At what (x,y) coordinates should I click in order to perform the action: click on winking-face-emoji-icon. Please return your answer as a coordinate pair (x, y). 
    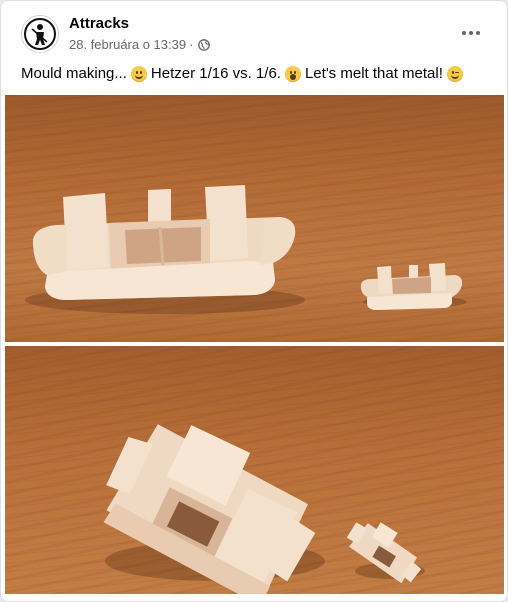
    Looking at the image, I should click on (454, 74).